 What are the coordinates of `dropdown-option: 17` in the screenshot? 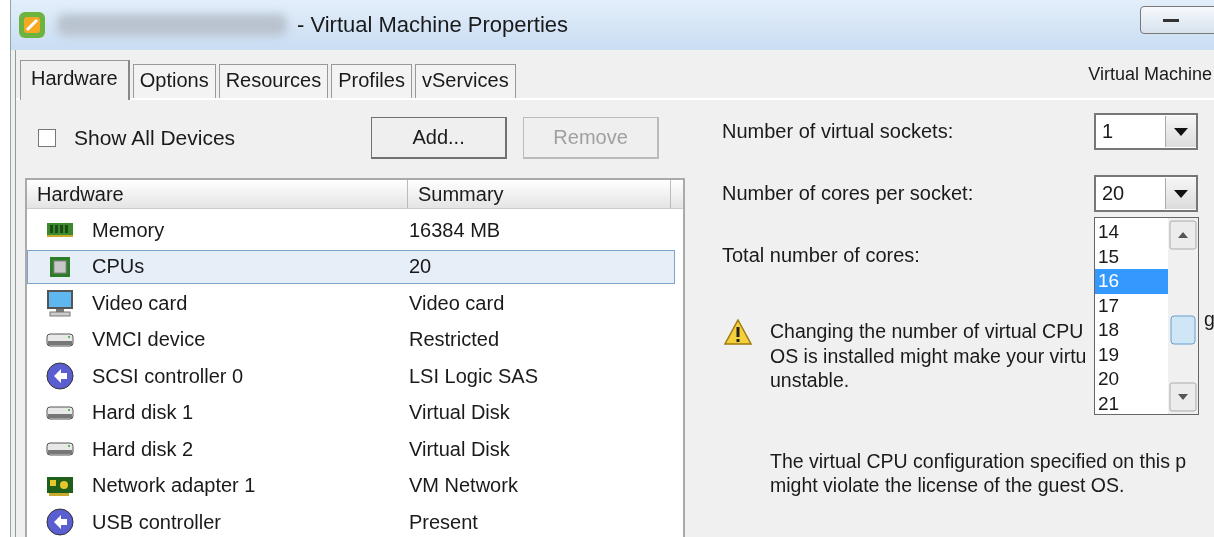 It's located at (1131, 305).